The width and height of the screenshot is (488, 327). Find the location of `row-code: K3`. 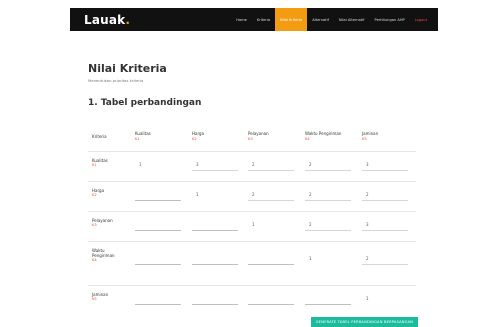

row-code: K3 is located at coordinates (94, 225).